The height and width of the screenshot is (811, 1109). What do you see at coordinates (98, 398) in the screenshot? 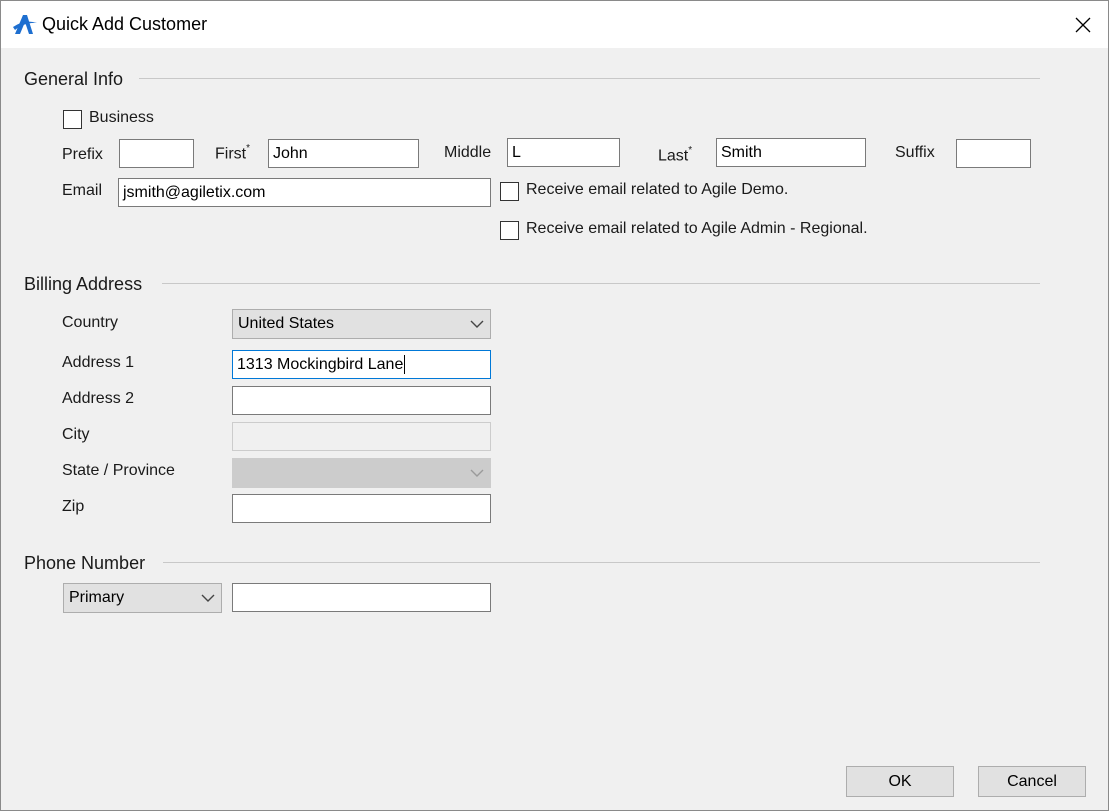
I see `address2-label: Address 2` at bounding box center [98, 398].